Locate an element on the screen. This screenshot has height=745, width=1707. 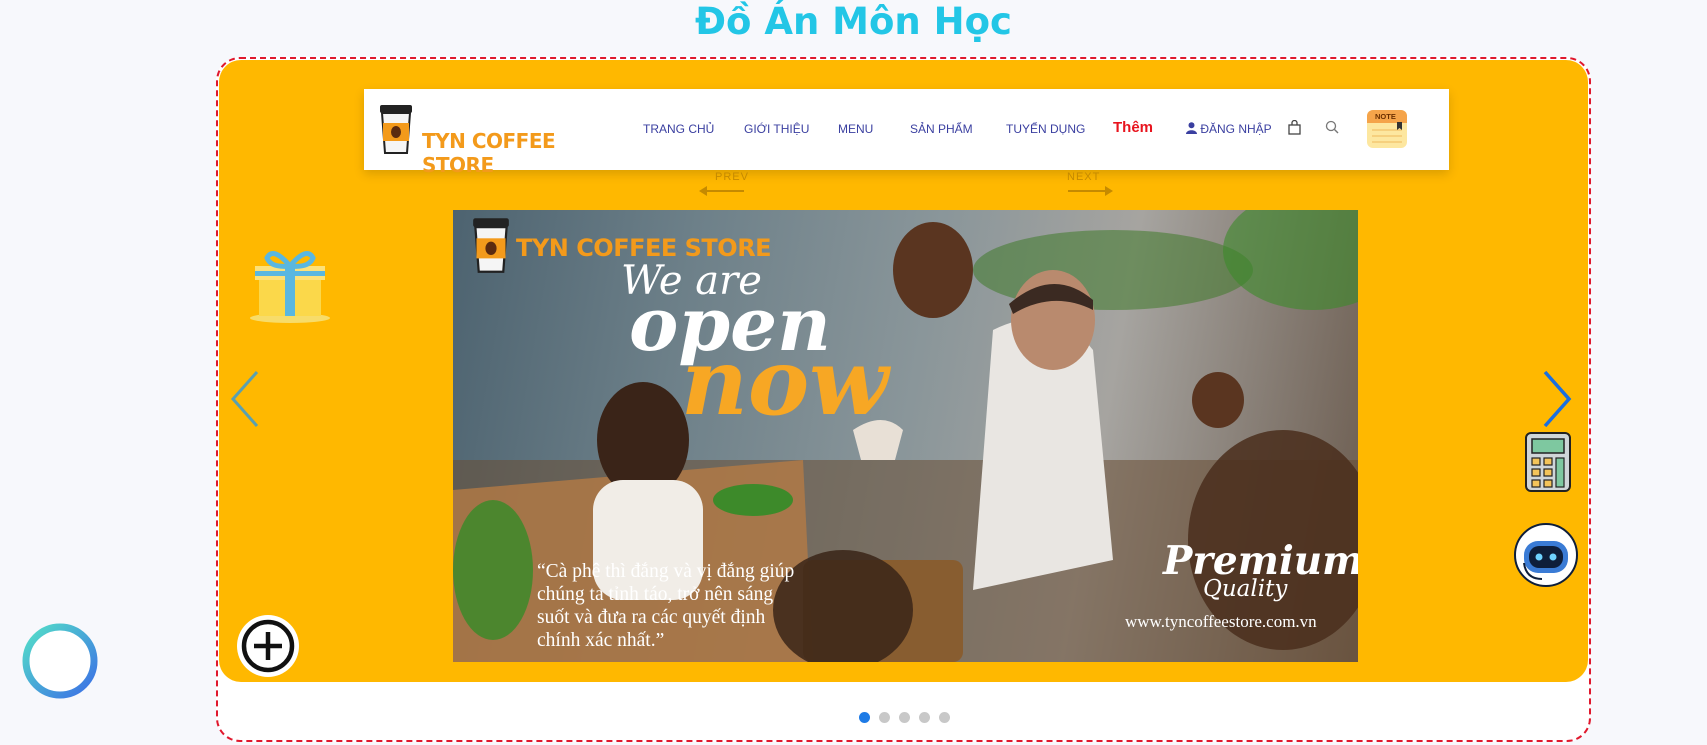
arrow-left-icon is located at coordinates (722, 191).